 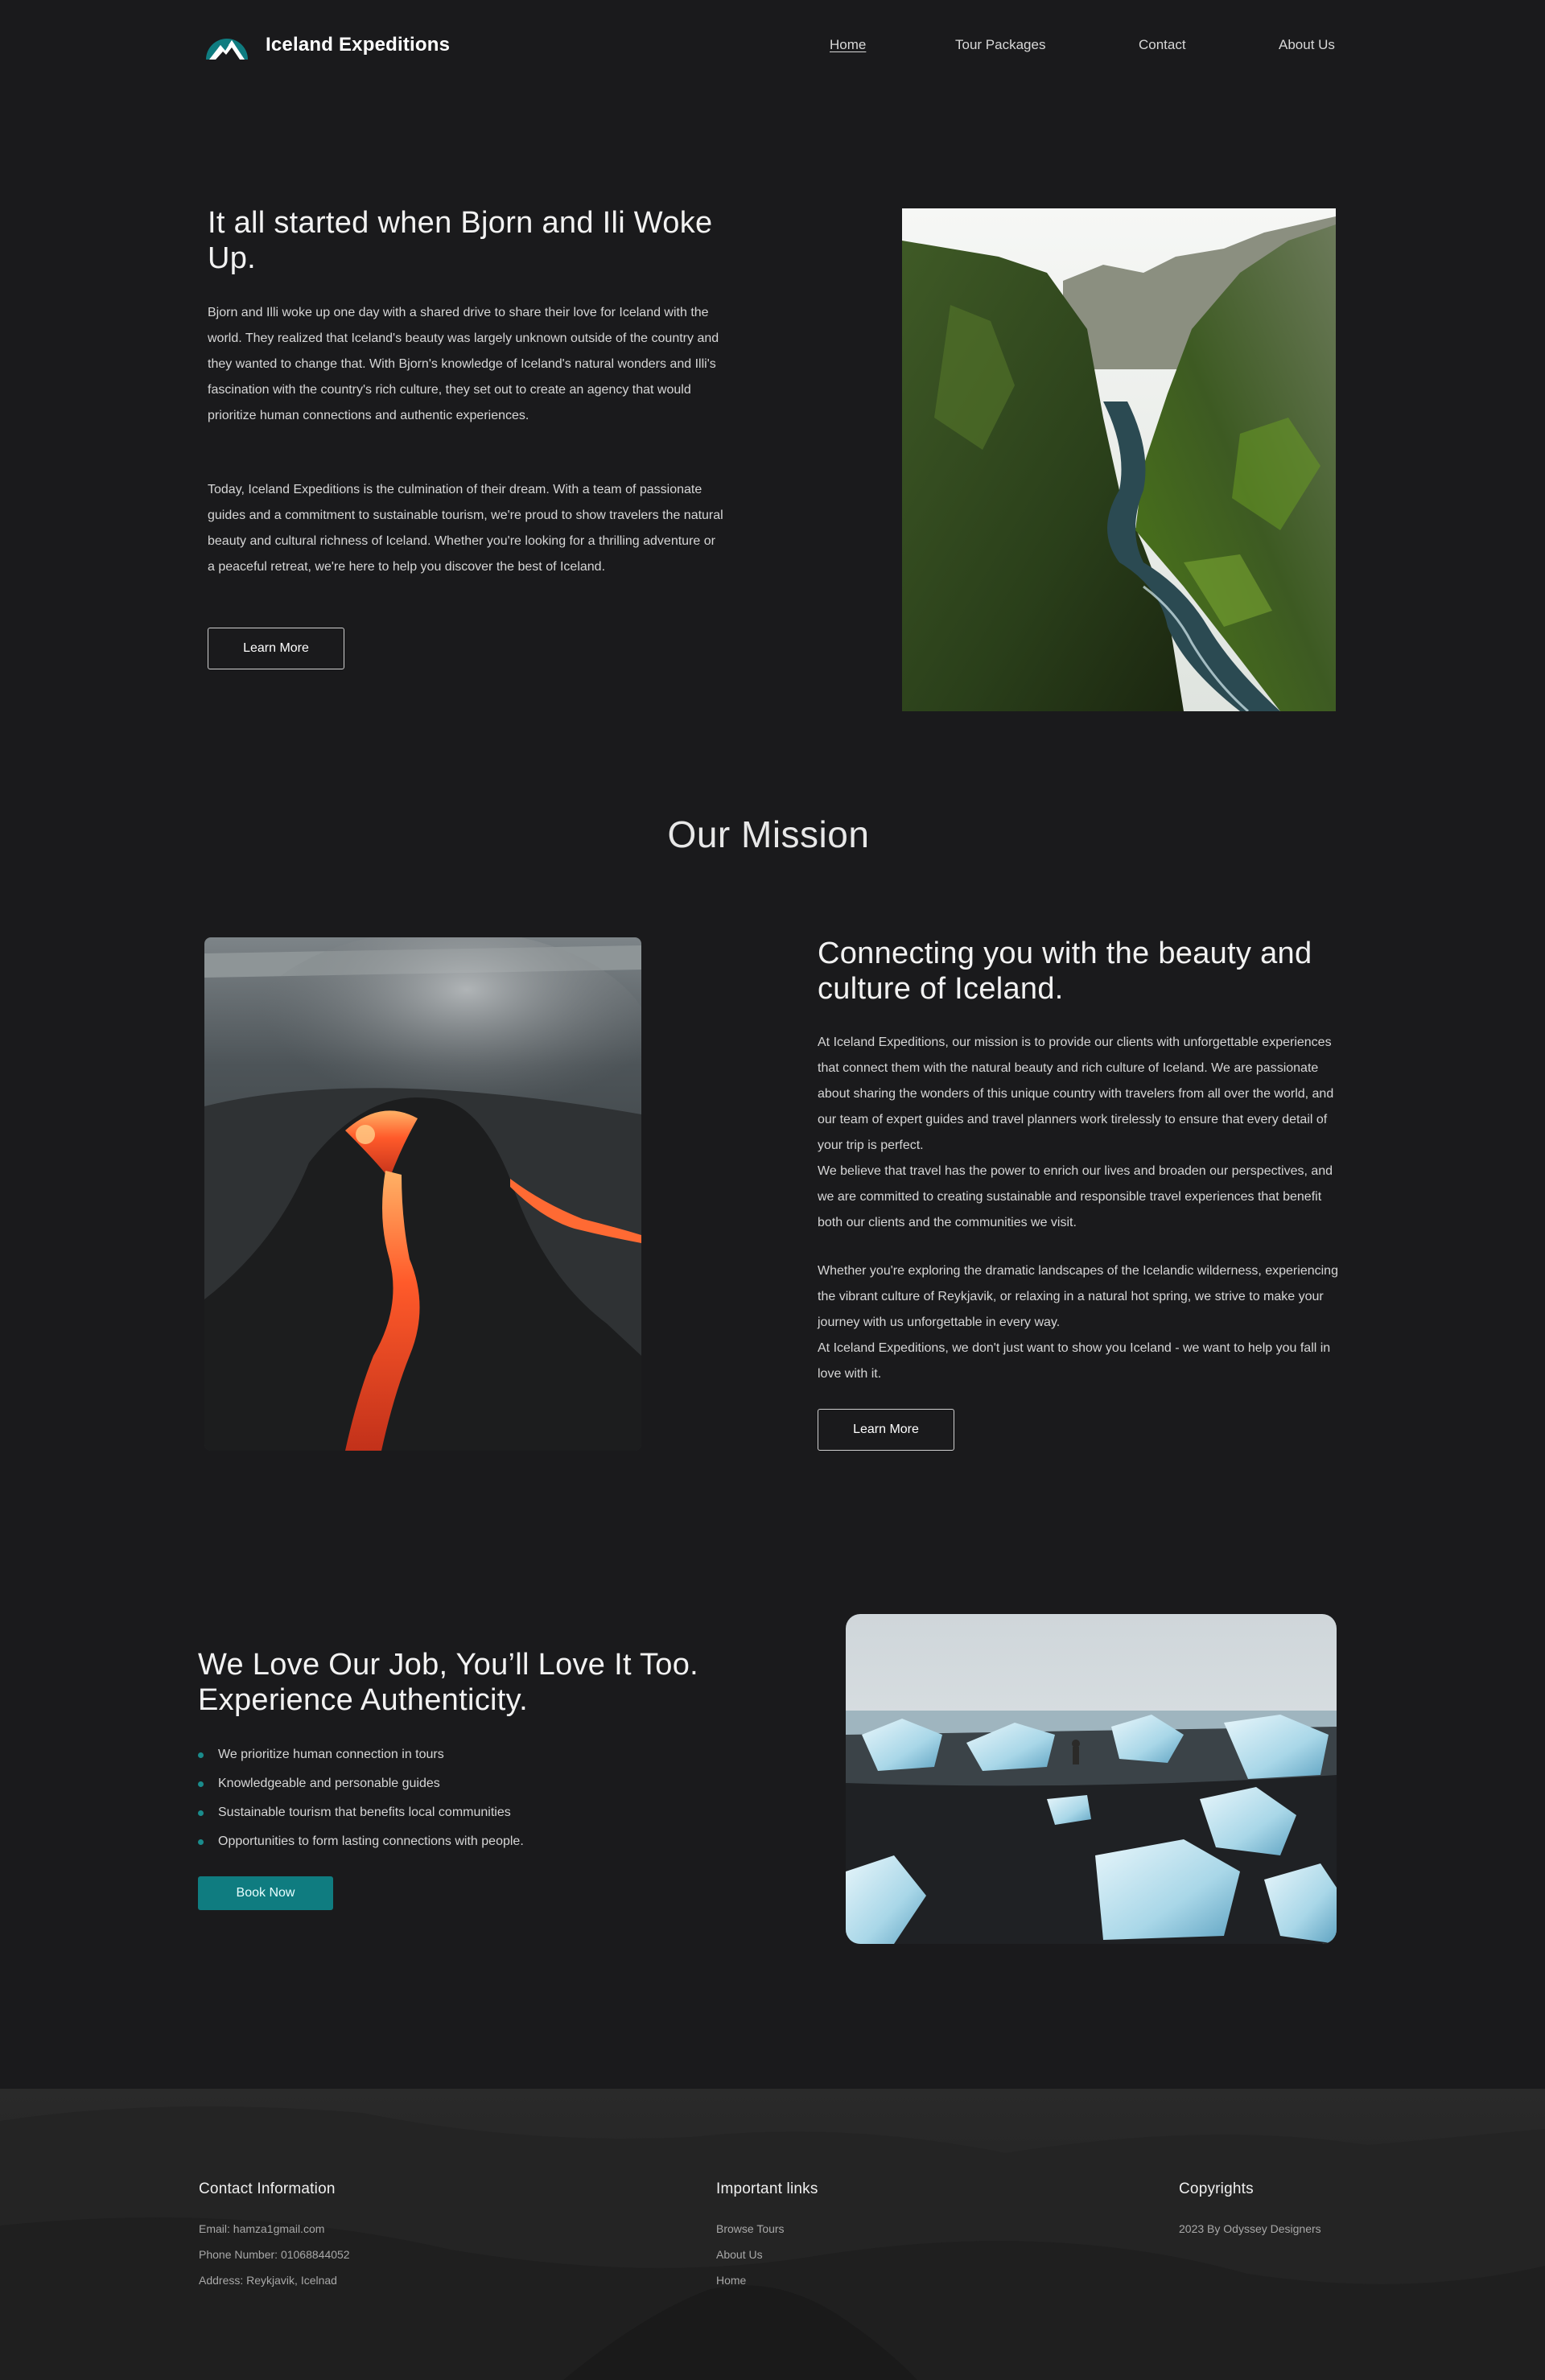 I want to click on nav-tour-packages: Tour Packages, so click(x=1000, y=45).